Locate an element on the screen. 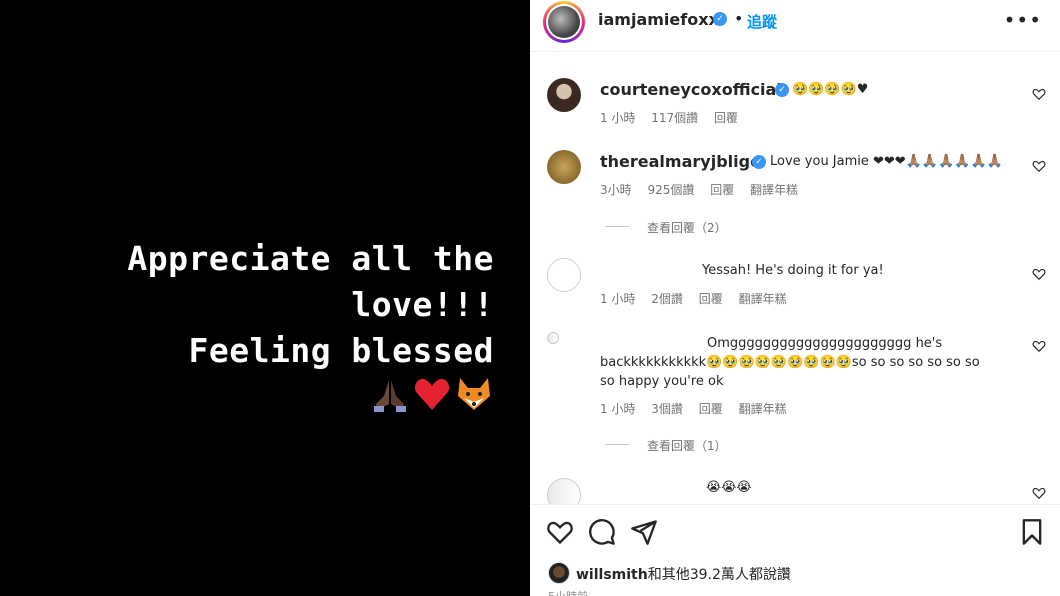 The height and width of the screenshot is (596, 1060). view-replies-button: 查看回覆（2） is located at coordinates (687, 227).